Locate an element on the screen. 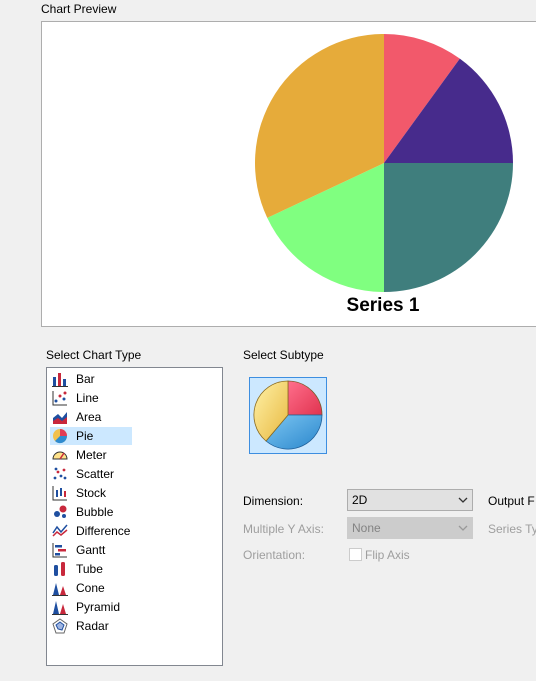 The image size is (536, 681). chart-type-label: Gantt is located at coordinates (91, 550).